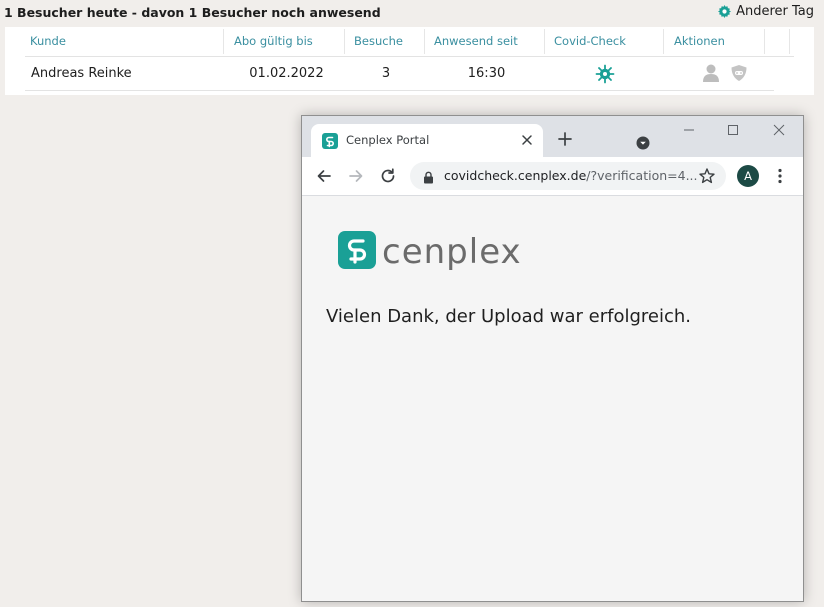  Describe the element at coordinates (711, 75) in the screenshot. I see `person-icon` at that location.